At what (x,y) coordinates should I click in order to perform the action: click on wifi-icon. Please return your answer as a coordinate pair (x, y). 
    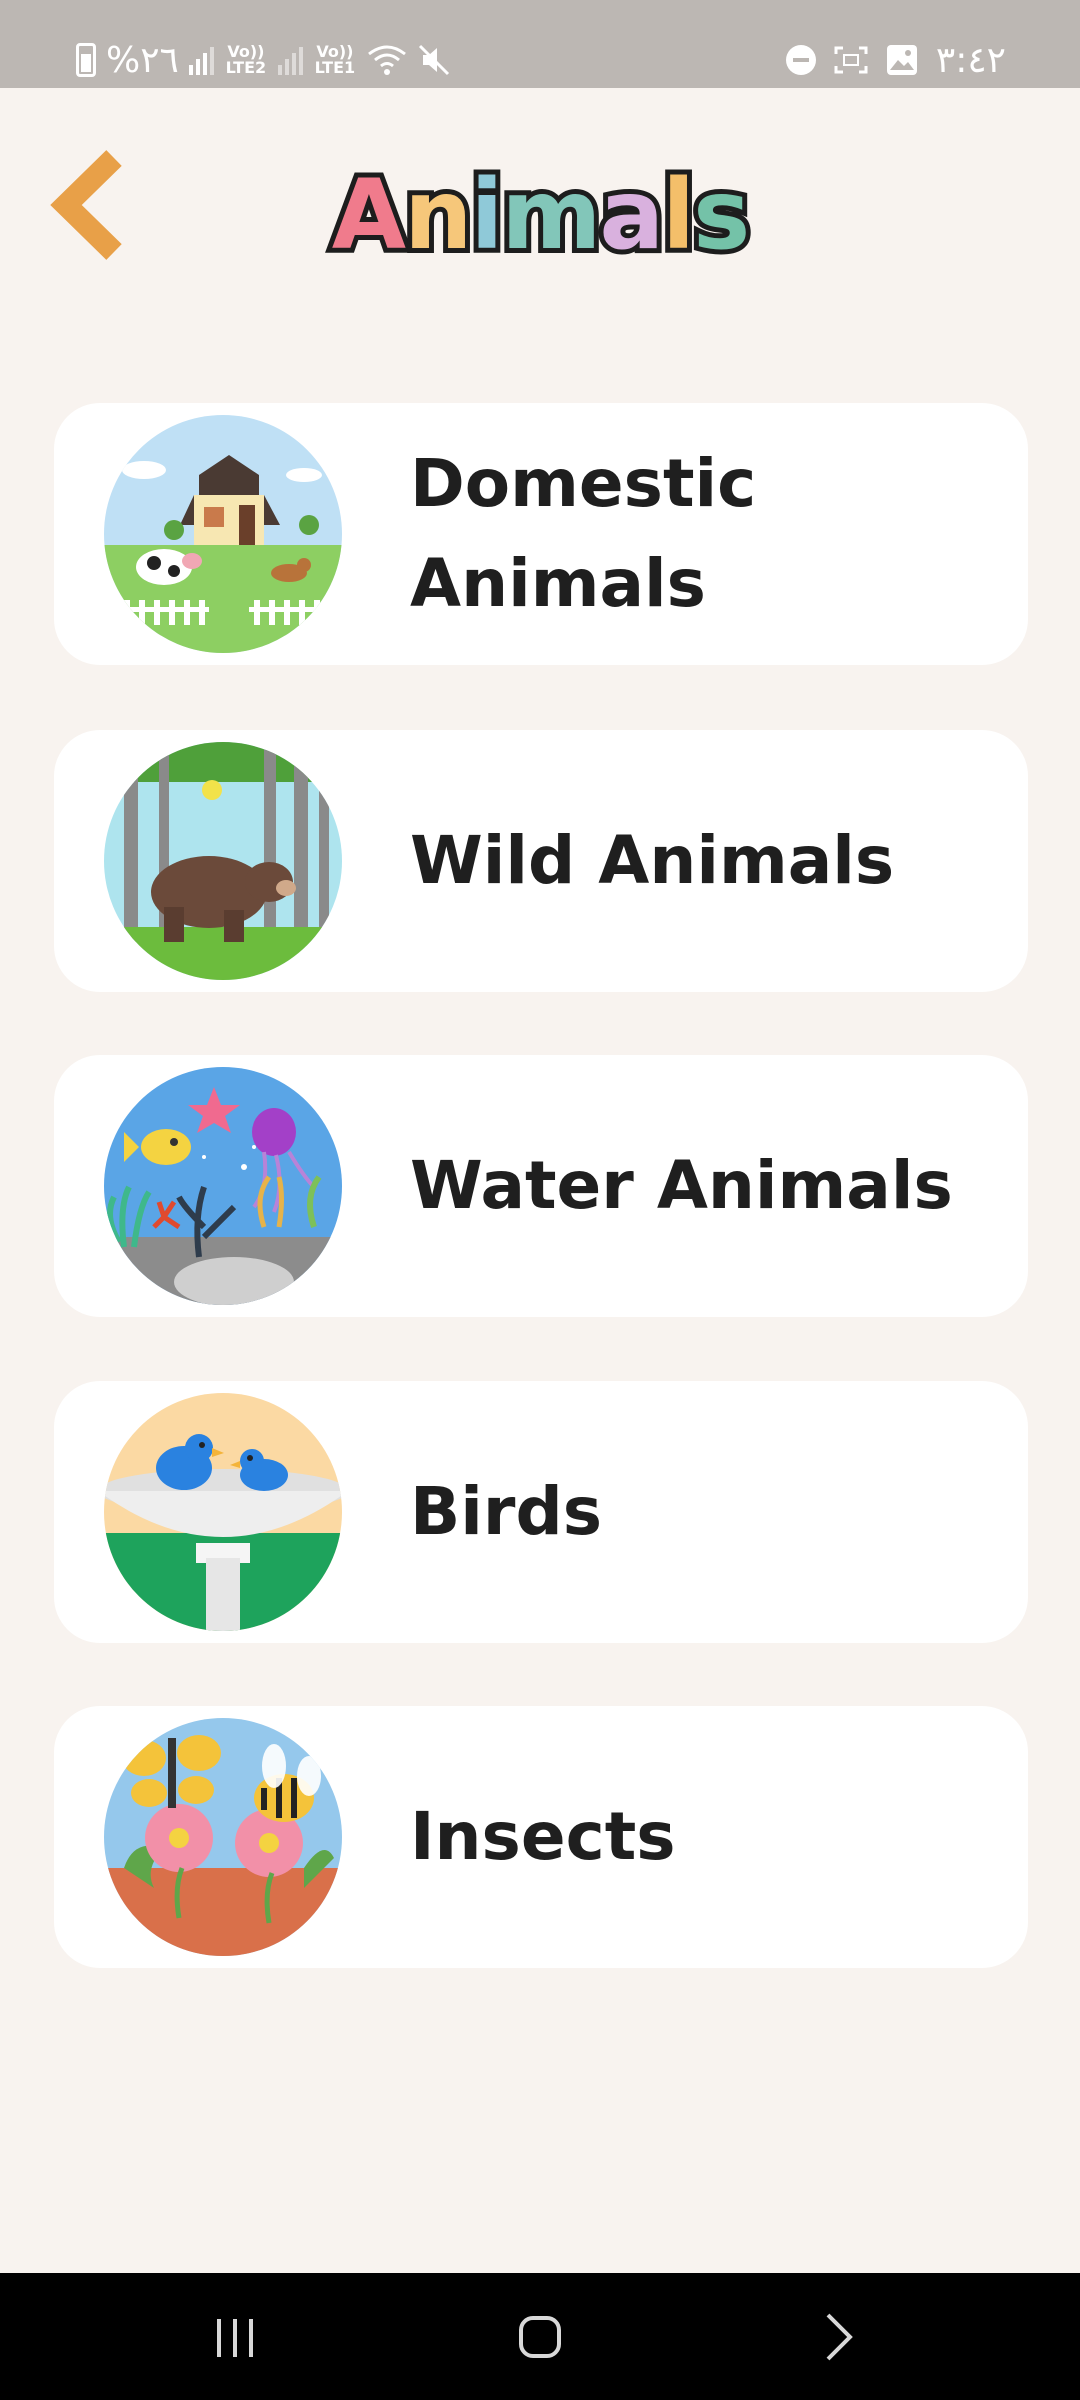
    Looking at the image, I should click on (386, 60).